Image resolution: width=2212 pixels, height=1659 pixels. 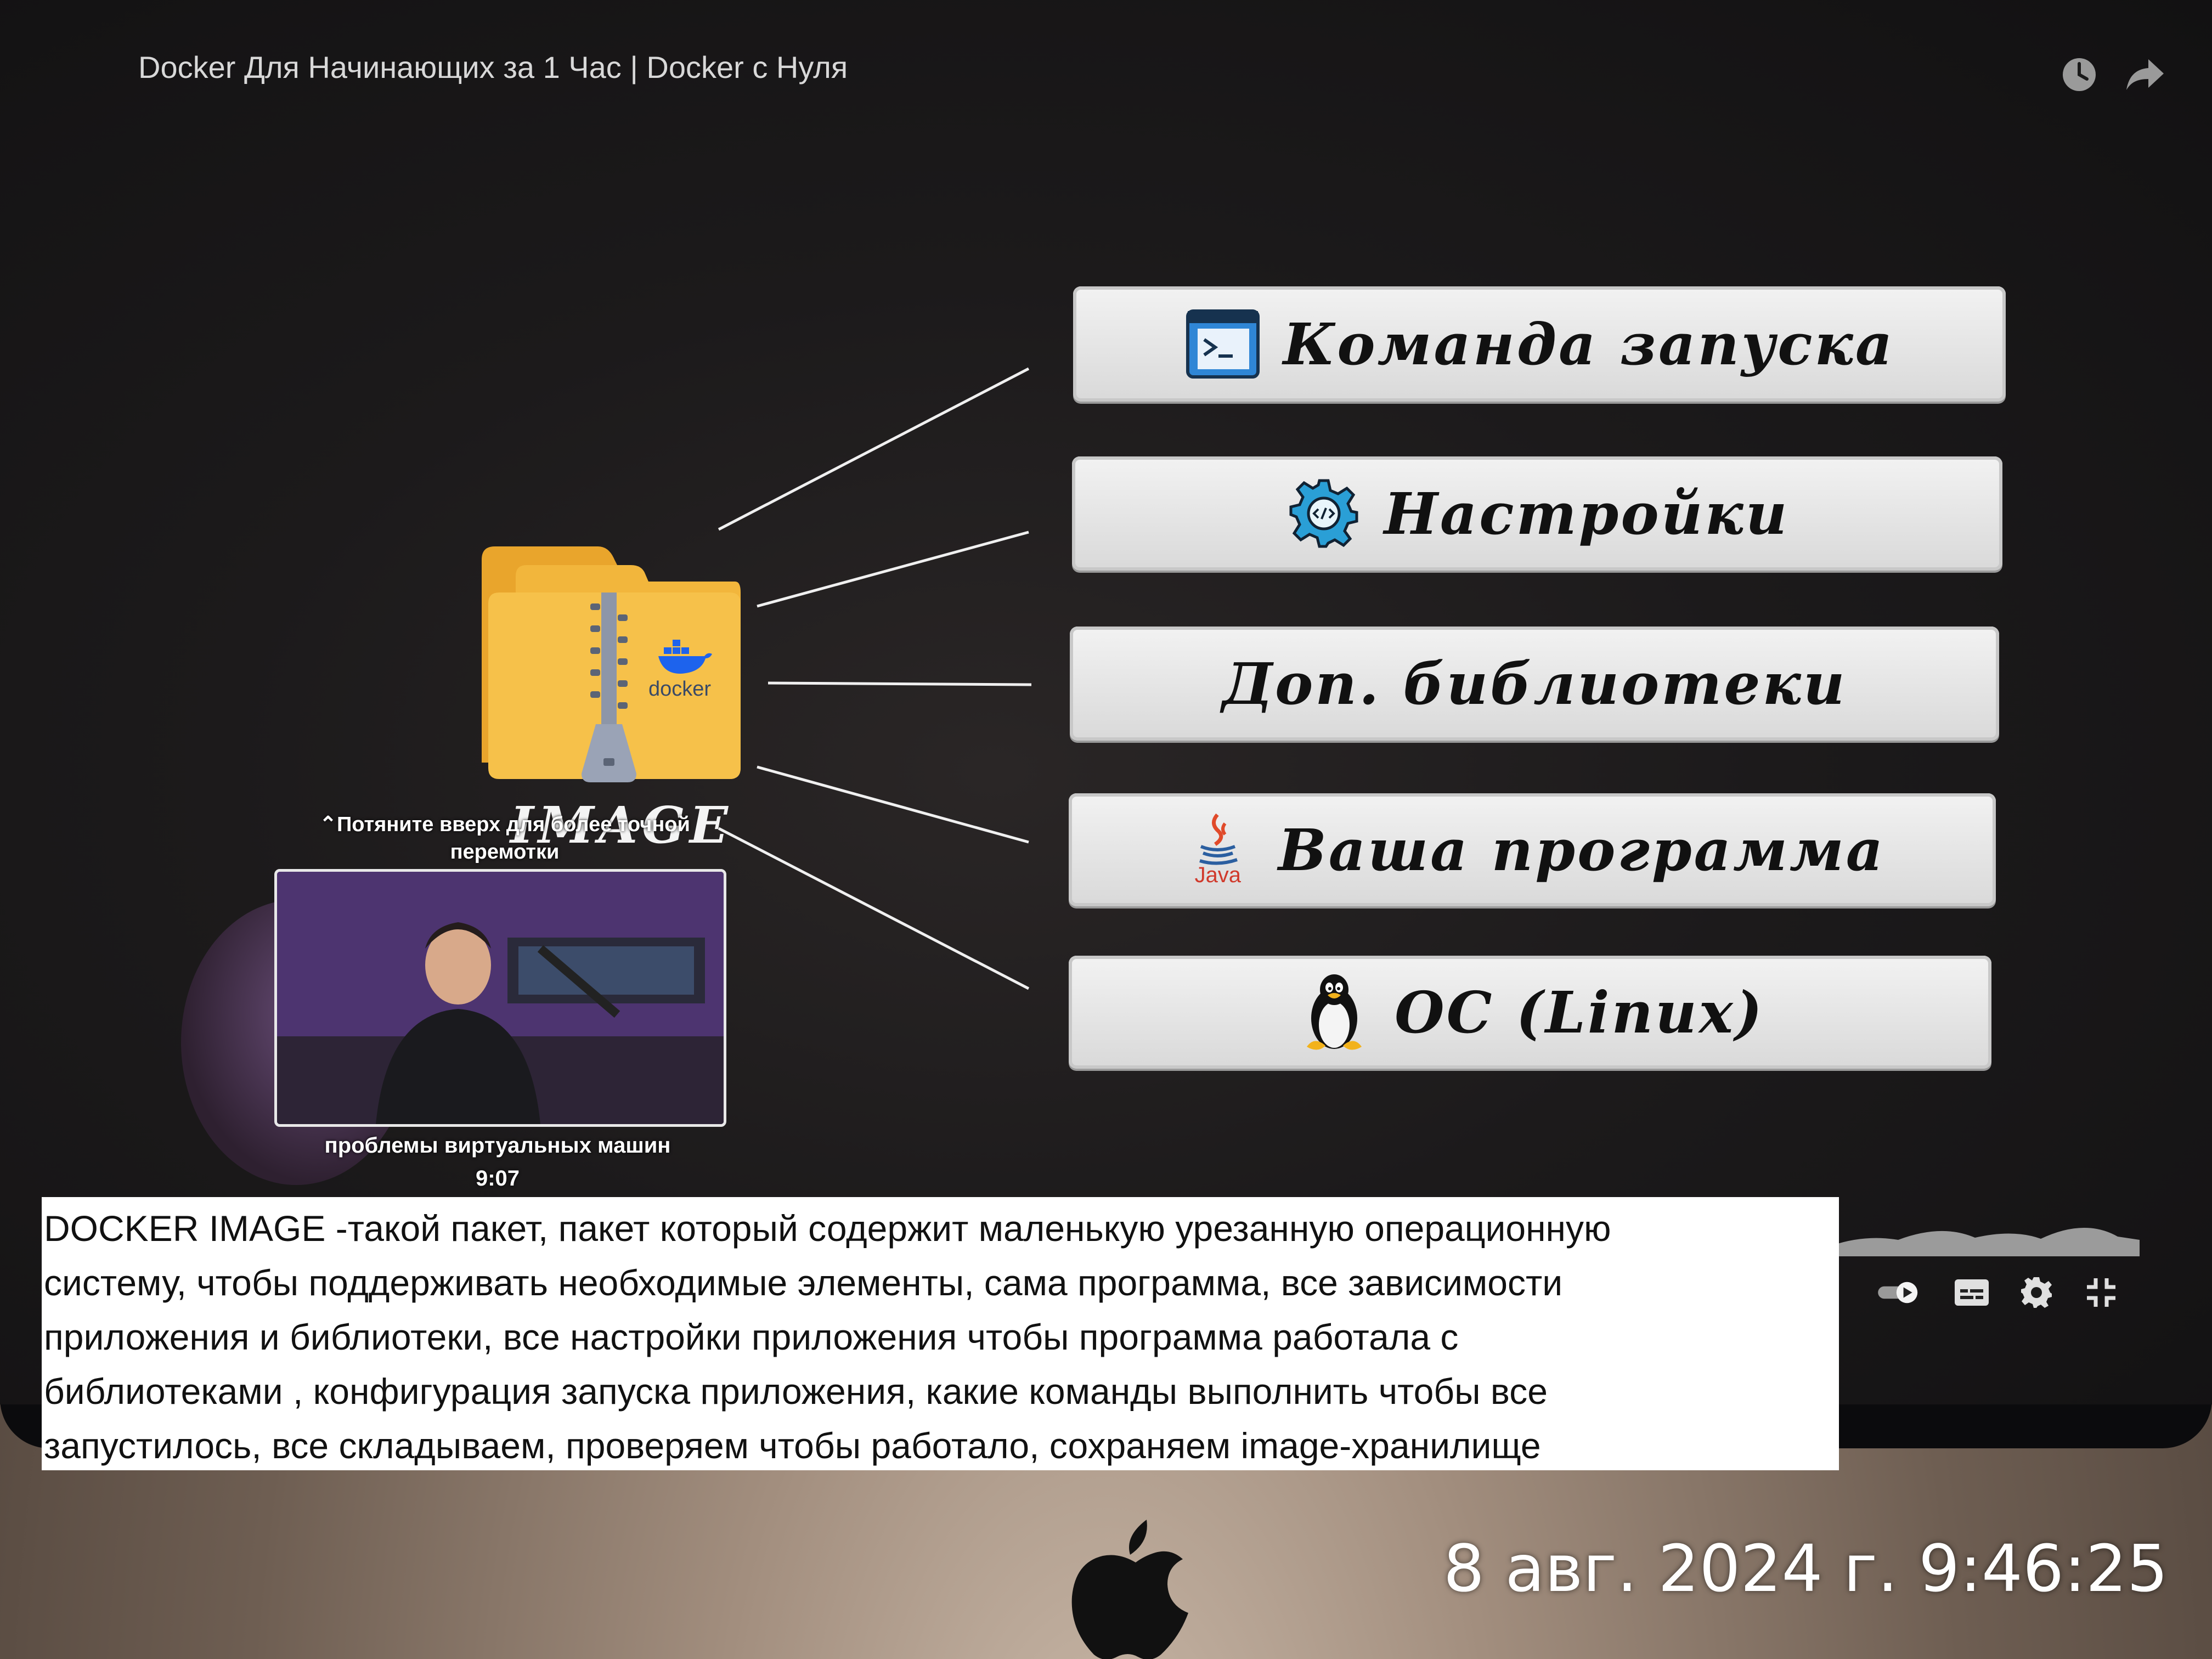 I want to click on card-label: ОС (Linux), so click(x=1579, y=1012).